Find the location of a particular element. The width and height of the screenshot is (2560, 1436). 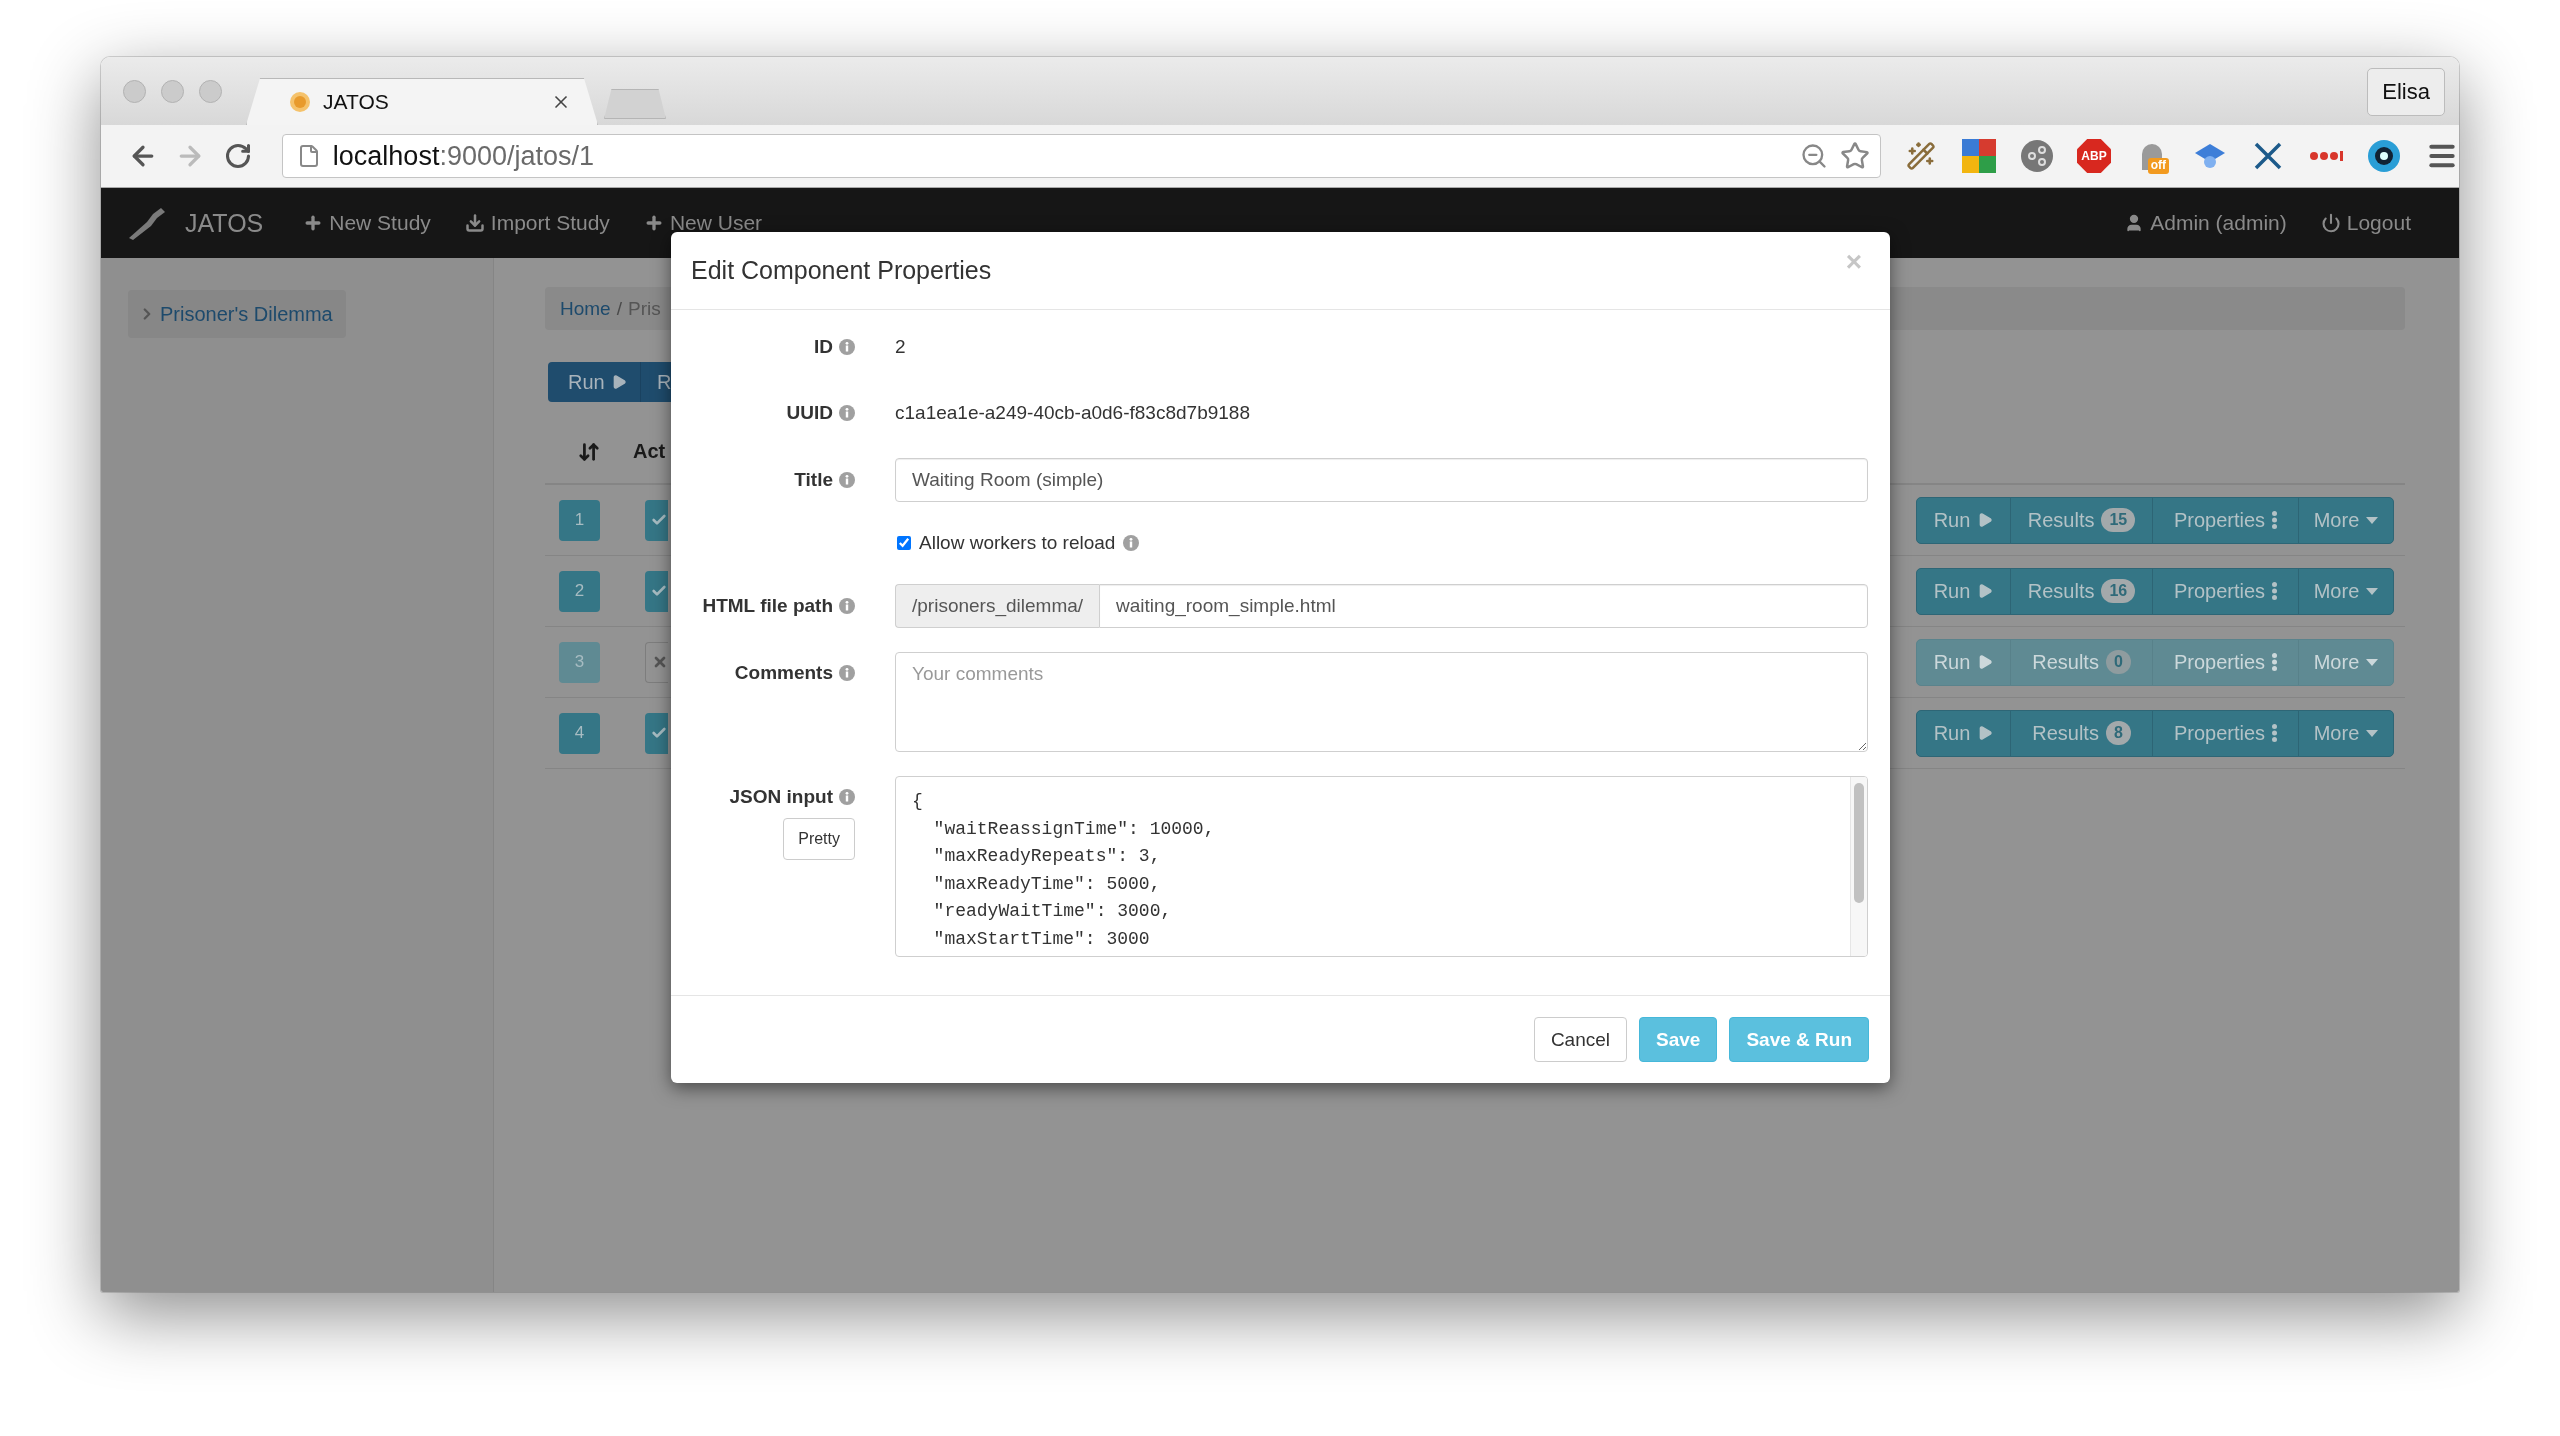

user-link: Admin (admin) is located at coordinates (2205, 223).